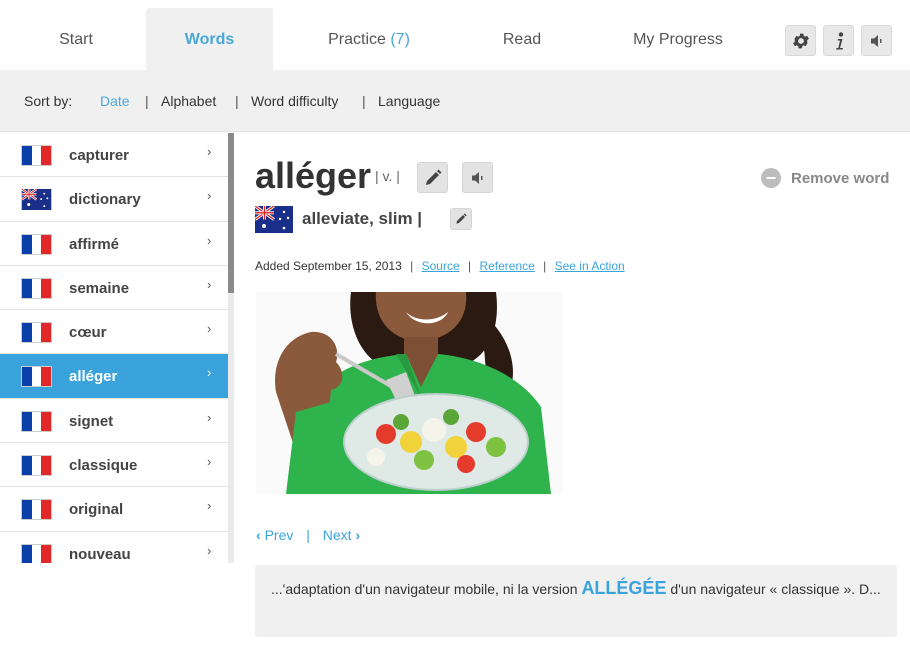  I want to click on next-label: Next, so click(337, 535).